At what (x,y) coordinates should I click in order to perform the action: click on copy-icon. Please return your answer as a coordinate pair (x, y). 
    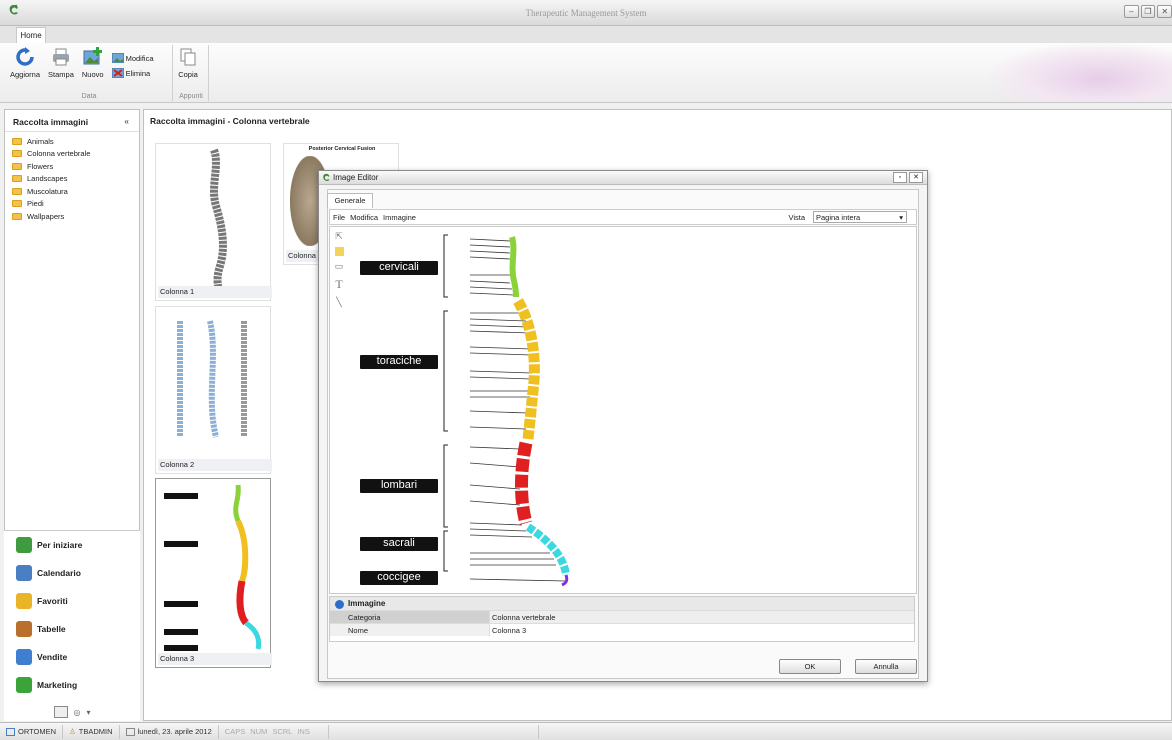
    Looking at the image, I should click on (188, 57).